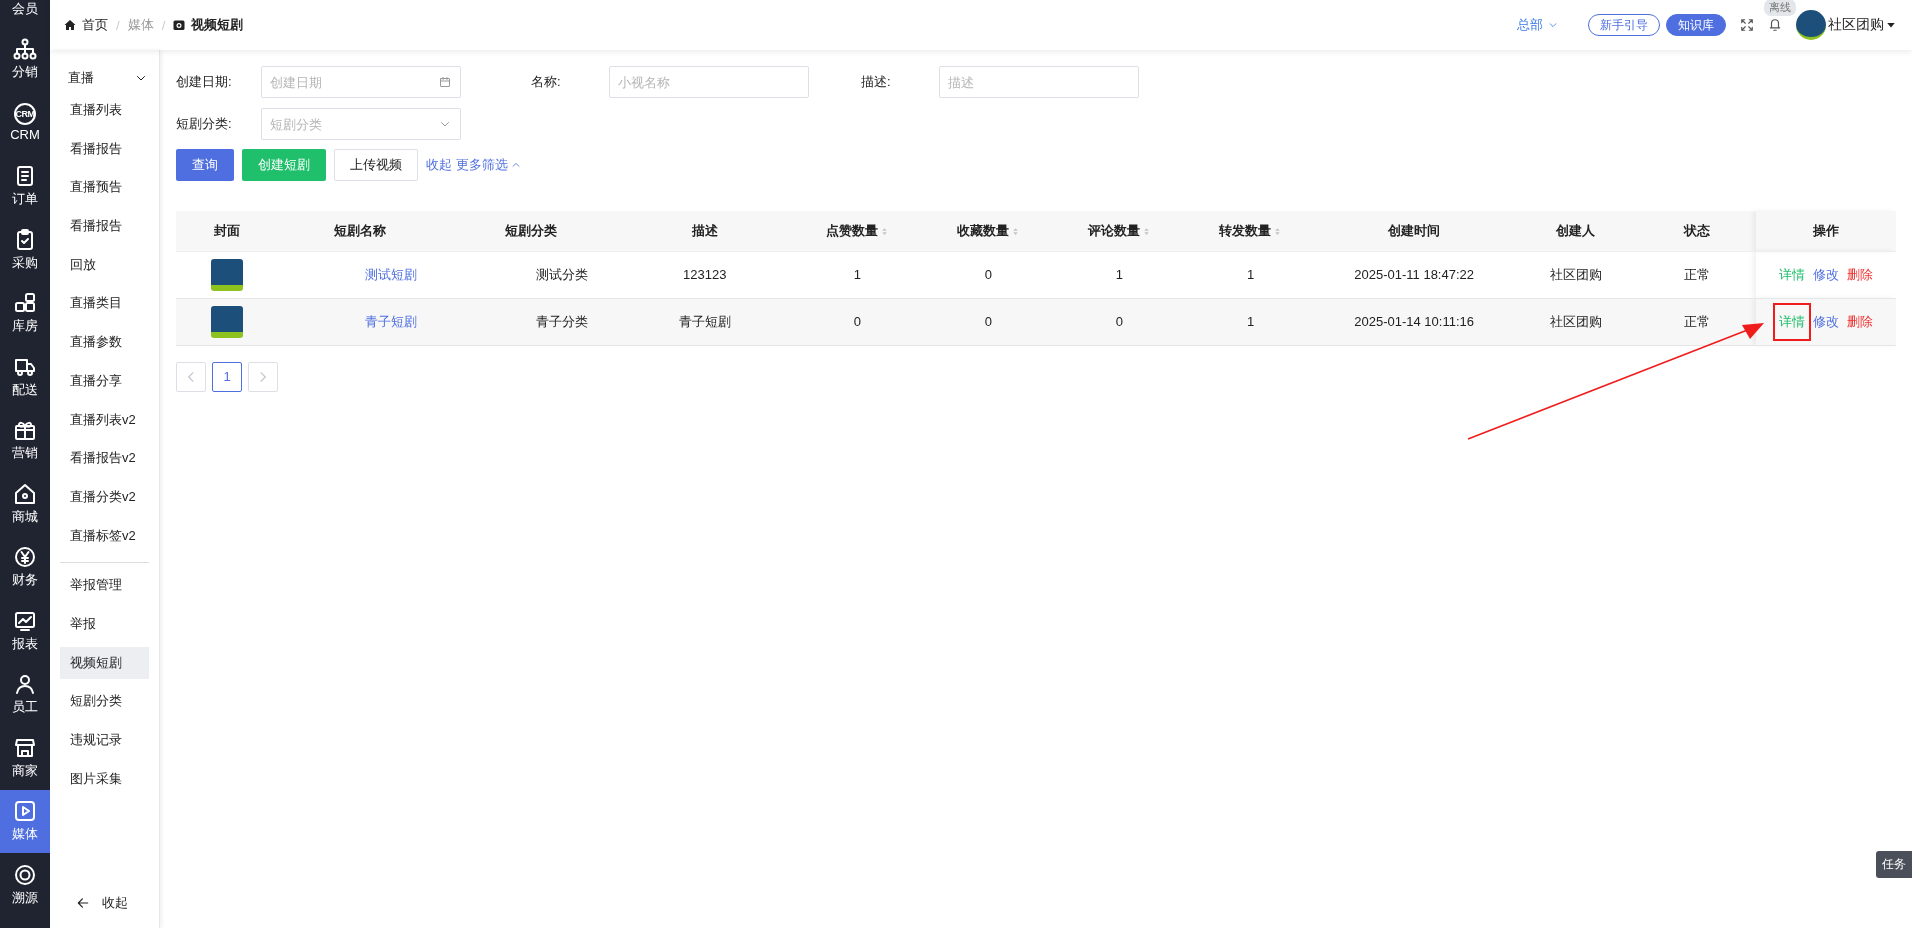 The height and width of the screenshot is (928, 1912). I want to click on menu-item: 直播列表, so click(104, 110).